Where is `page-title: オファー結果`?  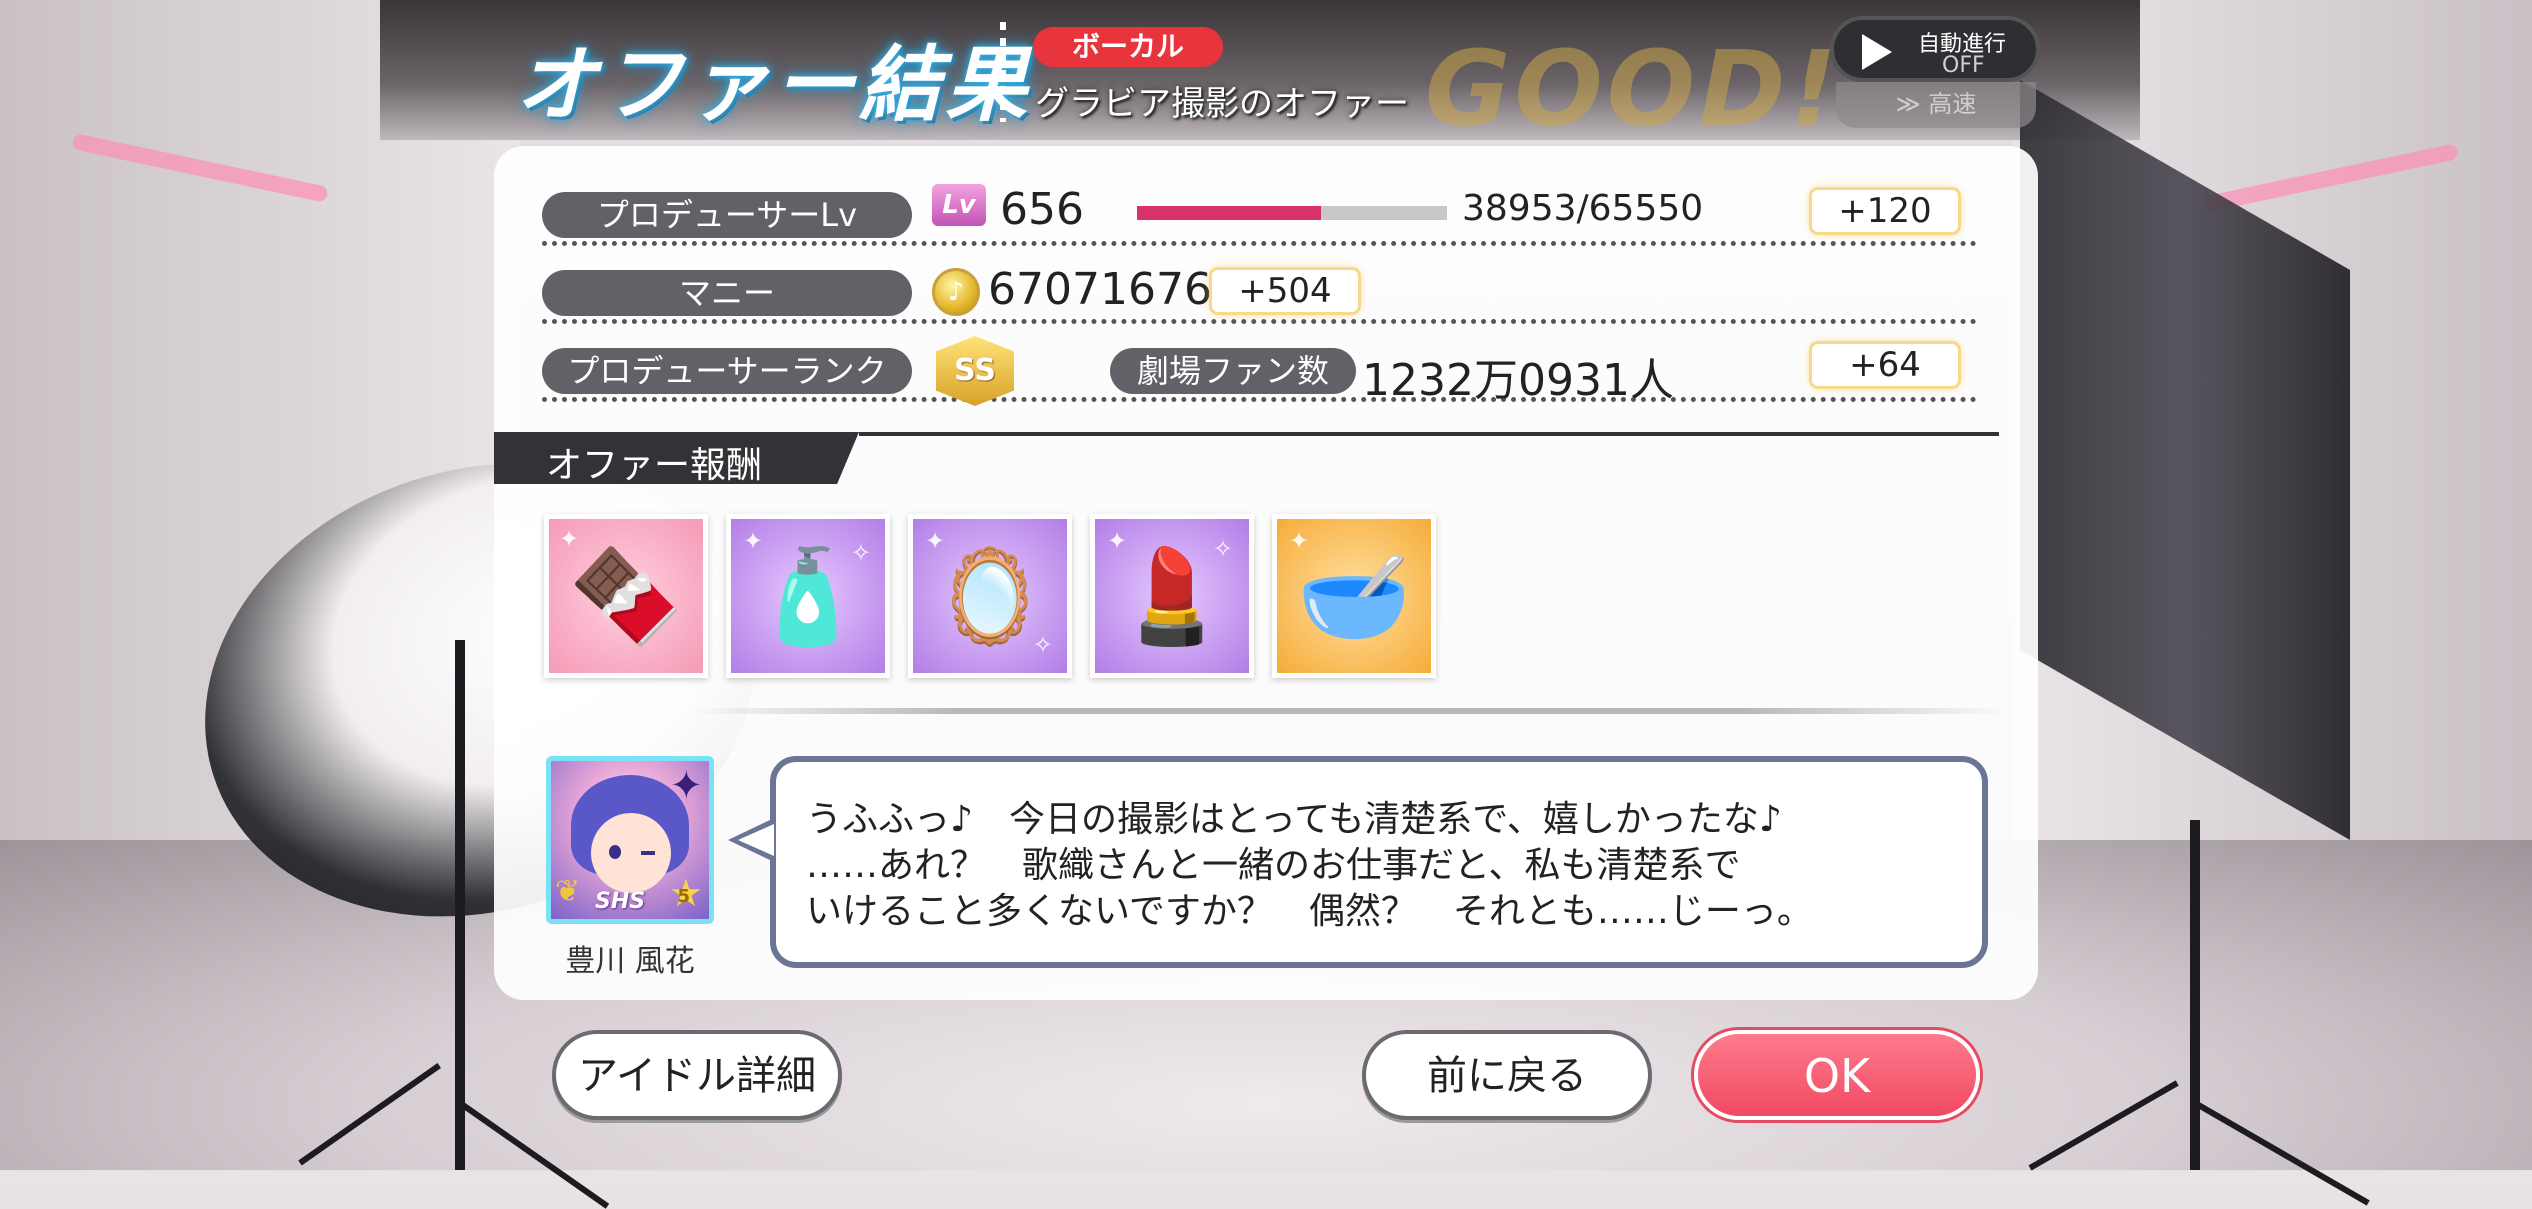 page-title: オファー結果 is located at coordinates (773, 85).